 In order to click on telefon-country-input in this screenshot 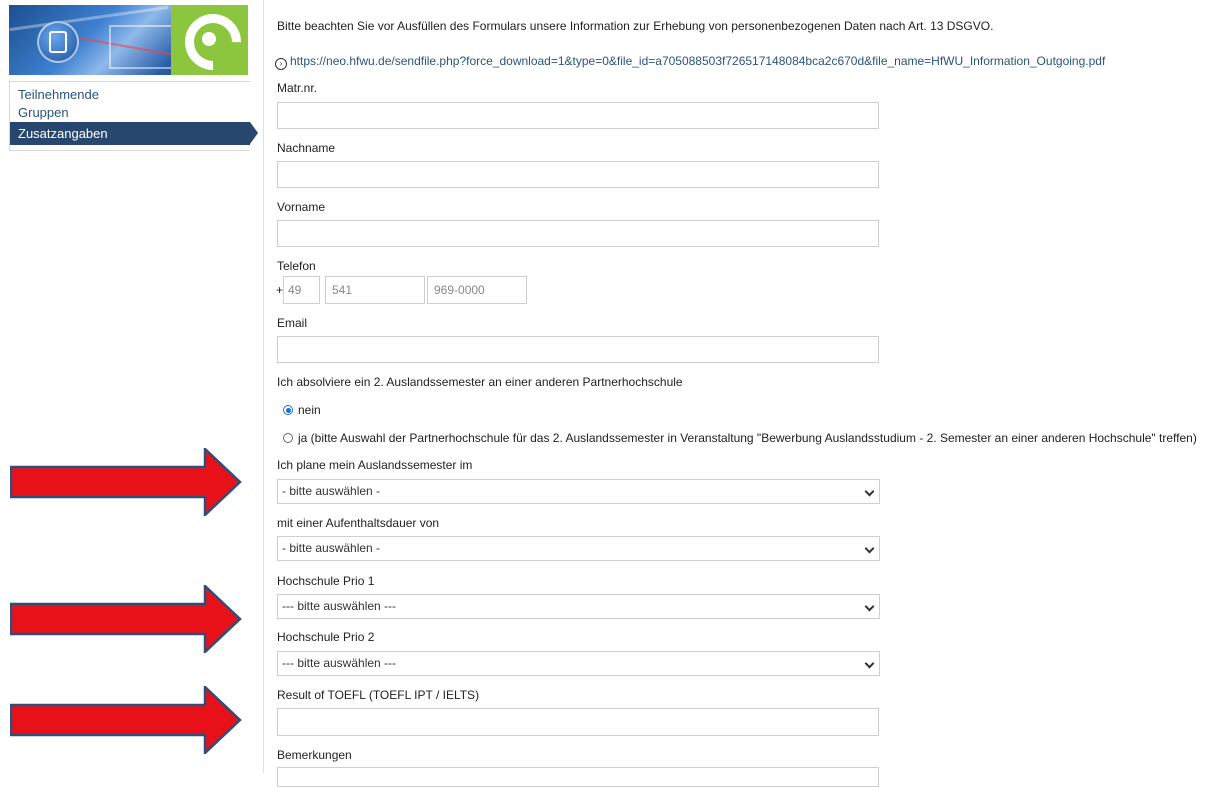, I will do `click(301, 290)`.